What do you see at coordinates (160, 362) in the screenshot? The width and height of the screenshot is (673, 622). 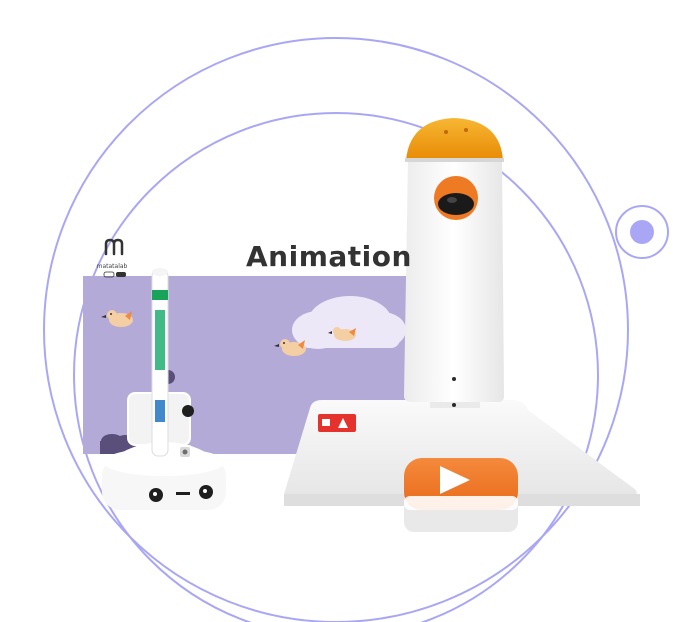 I see `marker-pen` at bounding box center [160, 362].